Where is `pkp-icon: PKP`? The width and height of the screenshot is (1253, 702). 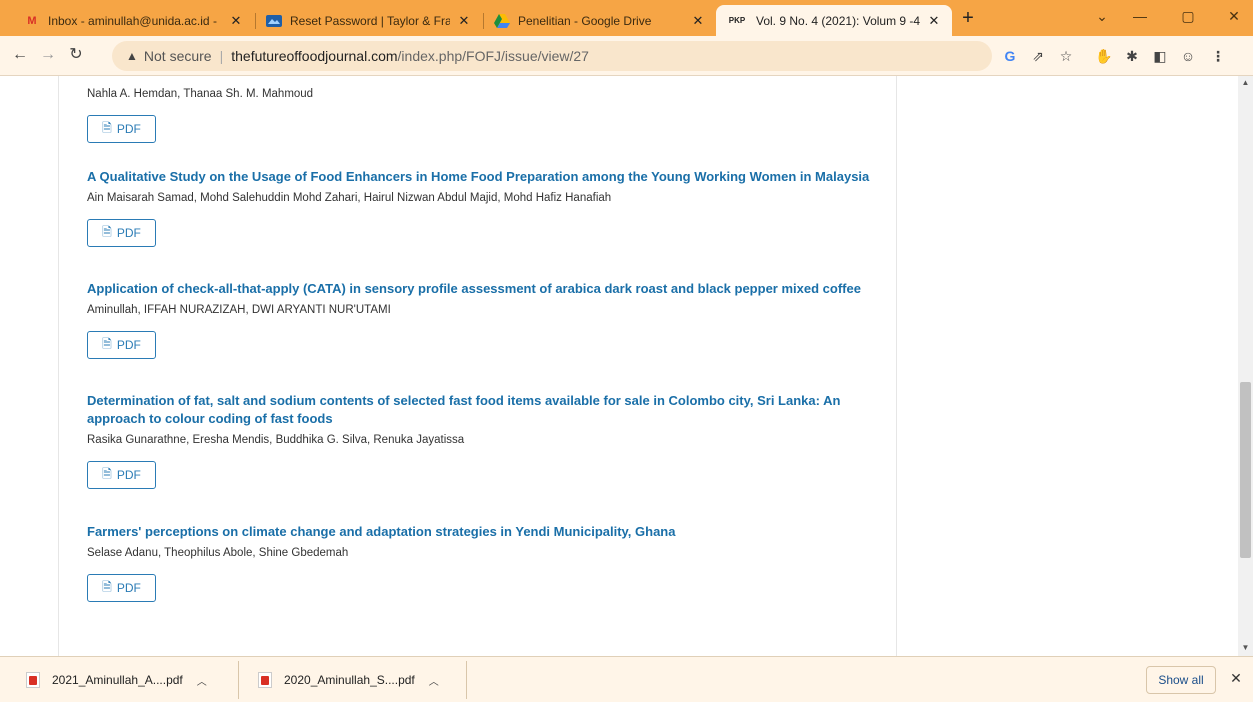
pkp-icon: PKP is located at coordinates (737, 20).